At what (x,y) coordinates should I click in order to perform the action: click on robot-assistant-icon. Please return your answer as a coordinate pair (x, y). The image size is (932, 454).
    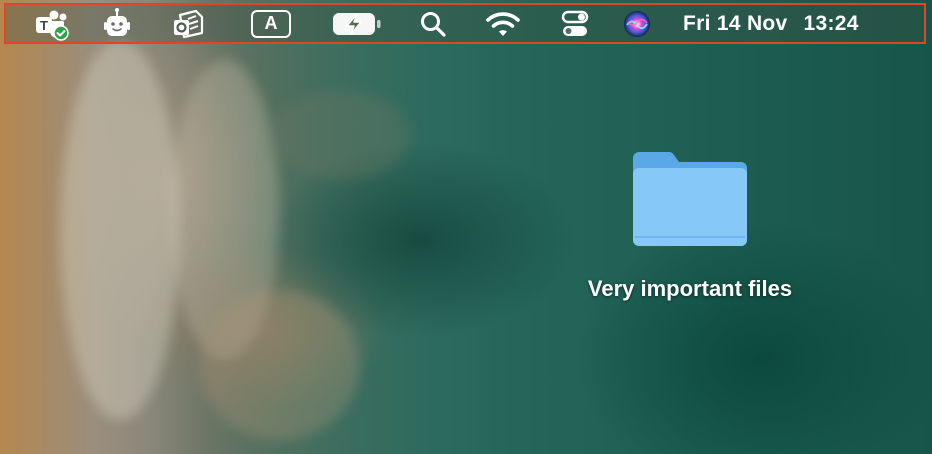
    Looking at the image, I should click on (117, 21).